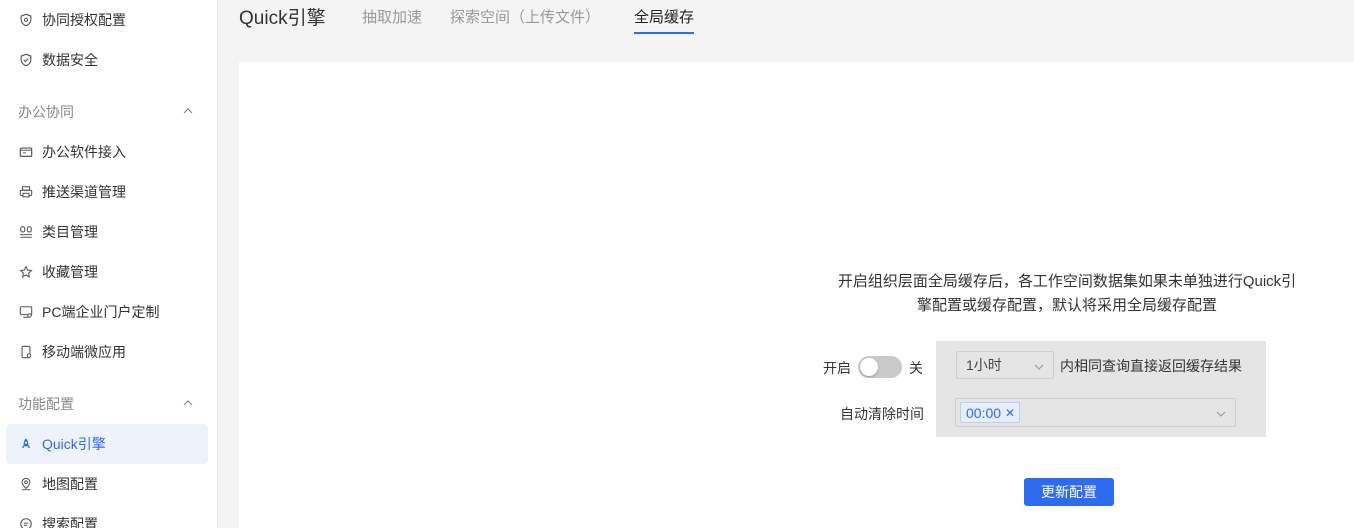 The width and height of the screenshot is (1354, 528). I want to click on time-tag-label: 00:00, so click(984, 412).